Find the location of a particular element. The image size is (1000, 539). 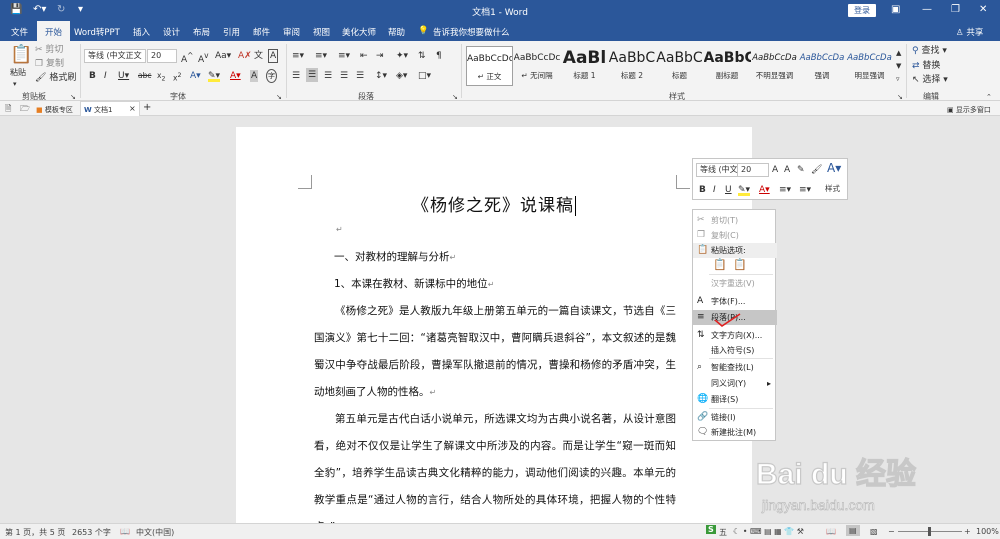

paste-dropdown-icon: ▾ is located at coordinates (15, 84).